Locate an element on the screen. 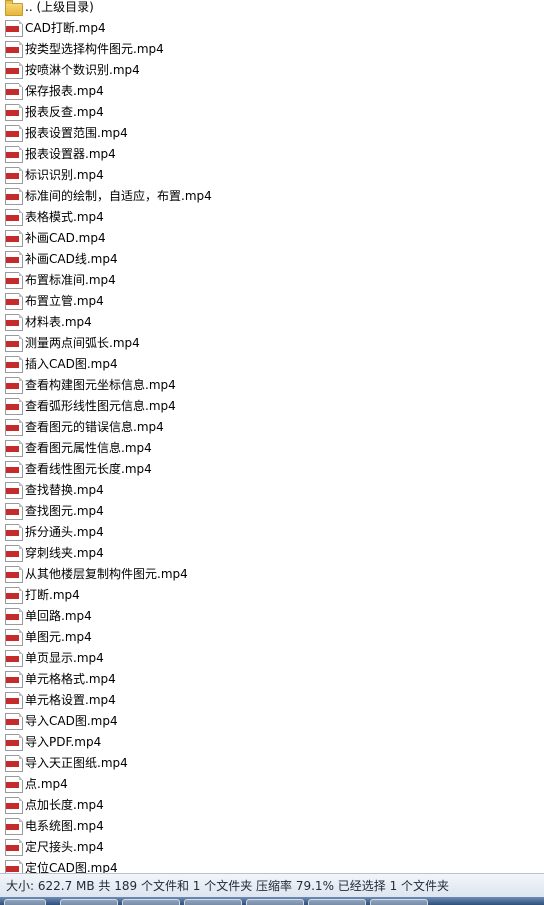  file-name: 查找替换.mp4 is located at coordinates (64, 490).